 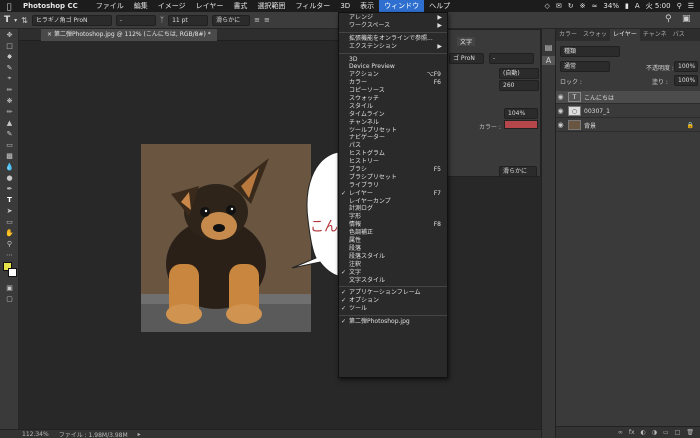 I want to click on tab-swatches: スウォッ, so click(x=595, y=35).